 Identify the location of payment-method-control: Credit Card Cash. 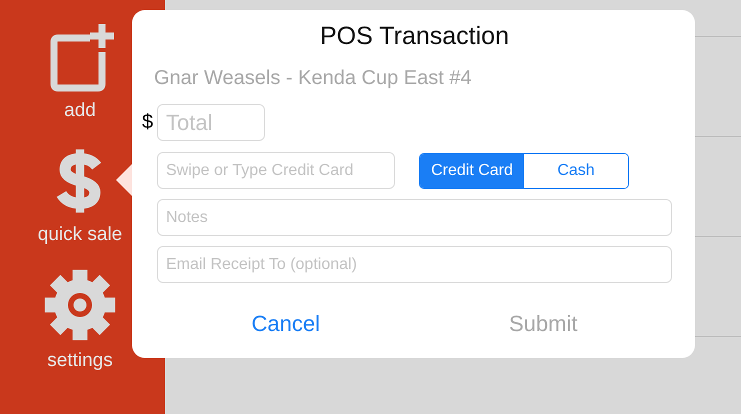
(524, 170).